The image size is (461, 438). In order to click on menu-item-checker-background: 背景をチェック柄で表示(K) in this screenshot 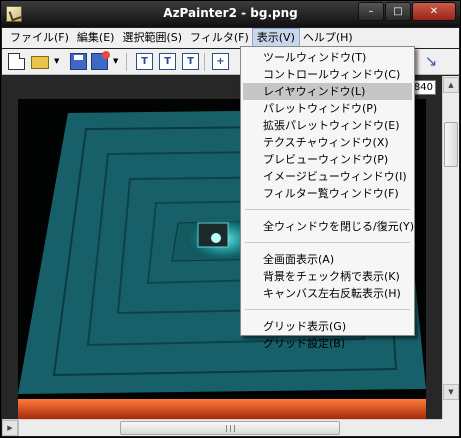, I will do `click(327, 276)`.